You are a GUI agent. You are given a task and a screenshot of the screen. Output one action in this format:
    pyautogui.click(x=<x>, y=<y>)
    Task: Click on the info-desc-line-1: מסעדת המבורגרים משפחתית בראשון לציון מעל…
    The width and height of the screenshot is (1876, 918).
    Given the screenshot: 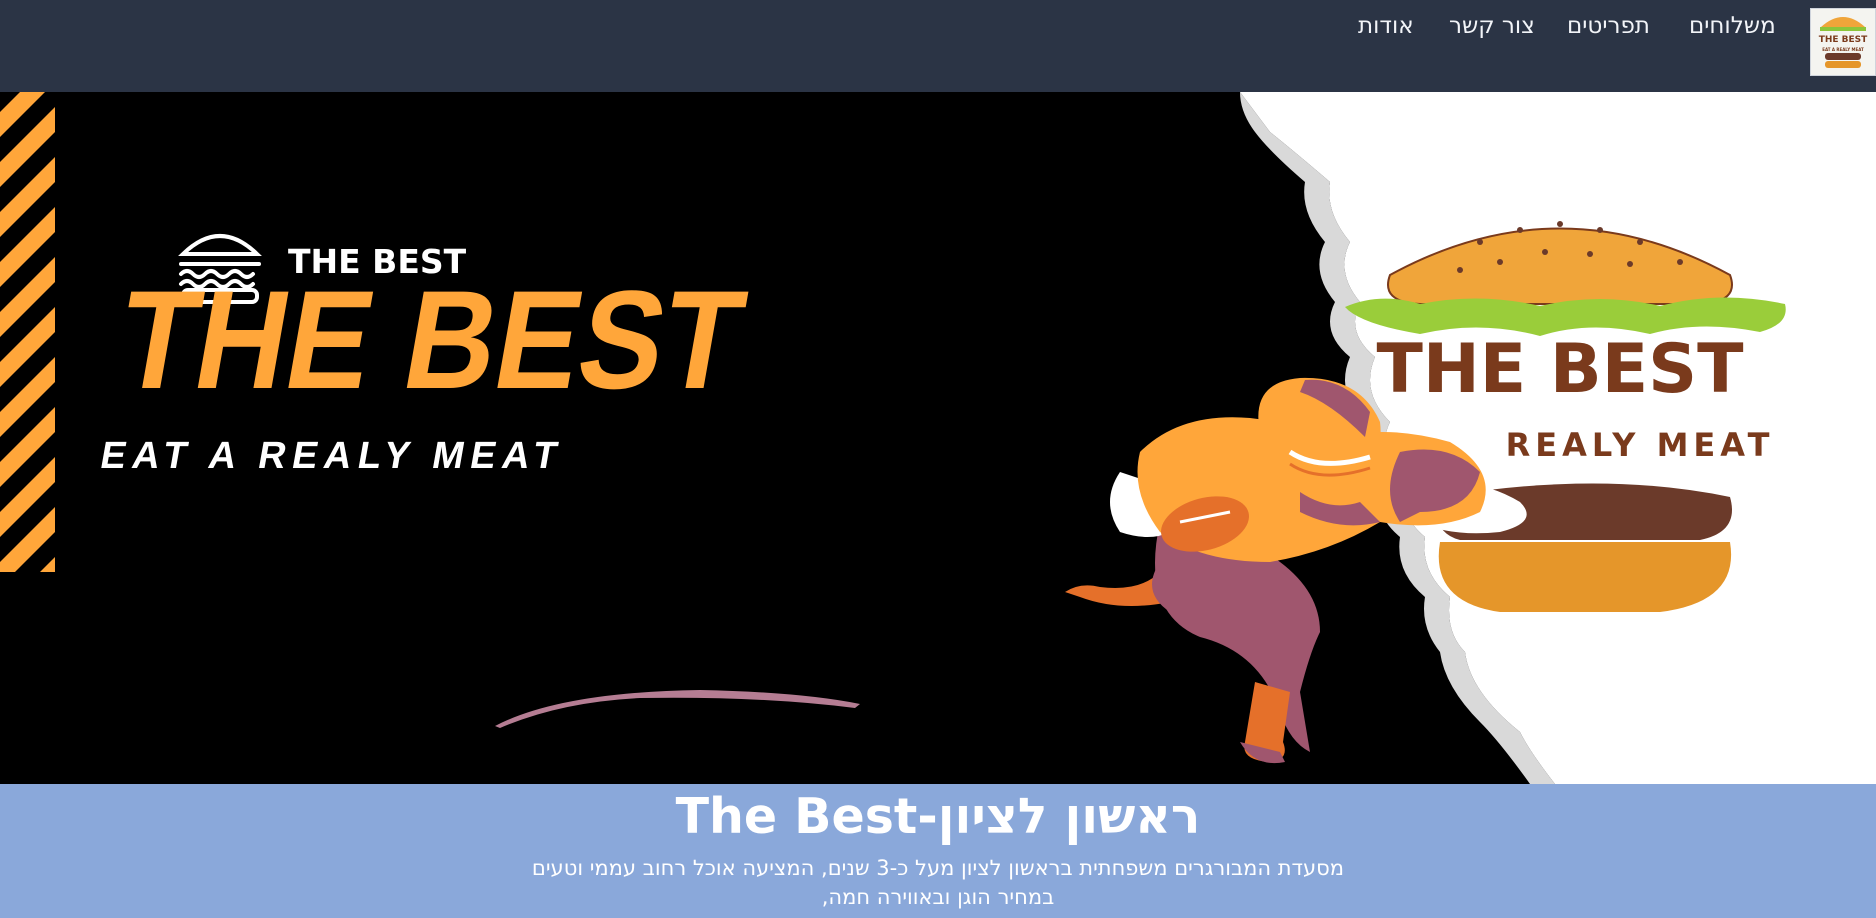 What is the action you would take?
    pyautogui.click(x=938, y=868)
    